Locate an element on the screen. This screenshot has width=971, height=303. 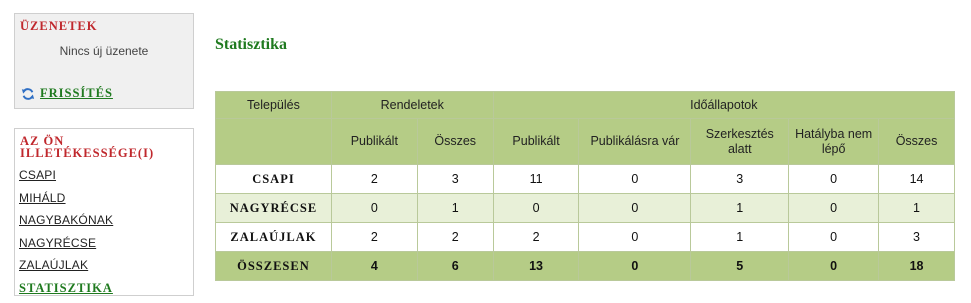
total-label: ÖSSZESEN is located at coordinates (273, 266).